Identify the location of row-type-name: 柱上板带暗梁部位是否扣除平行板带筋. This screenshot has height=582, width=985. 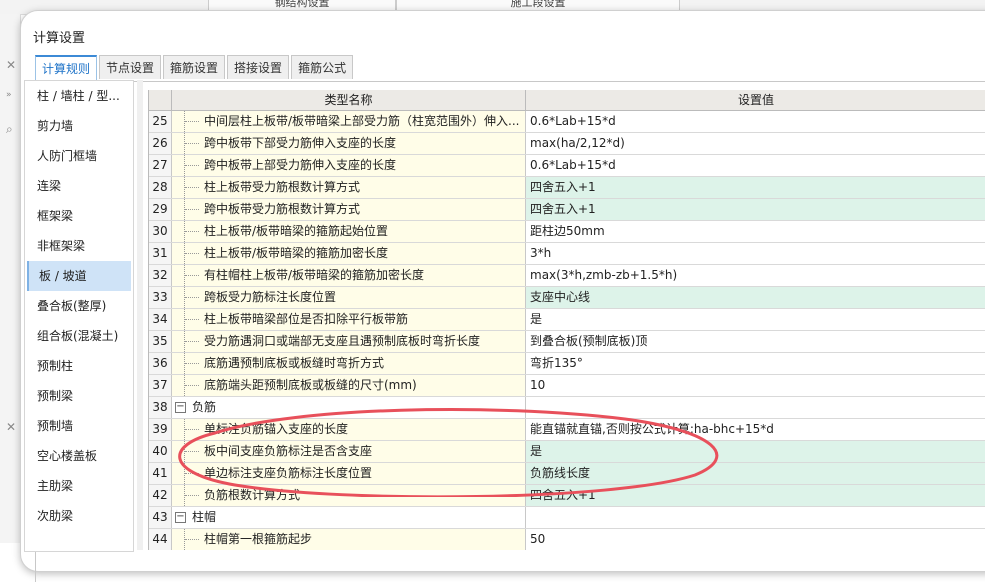
(349, 319).